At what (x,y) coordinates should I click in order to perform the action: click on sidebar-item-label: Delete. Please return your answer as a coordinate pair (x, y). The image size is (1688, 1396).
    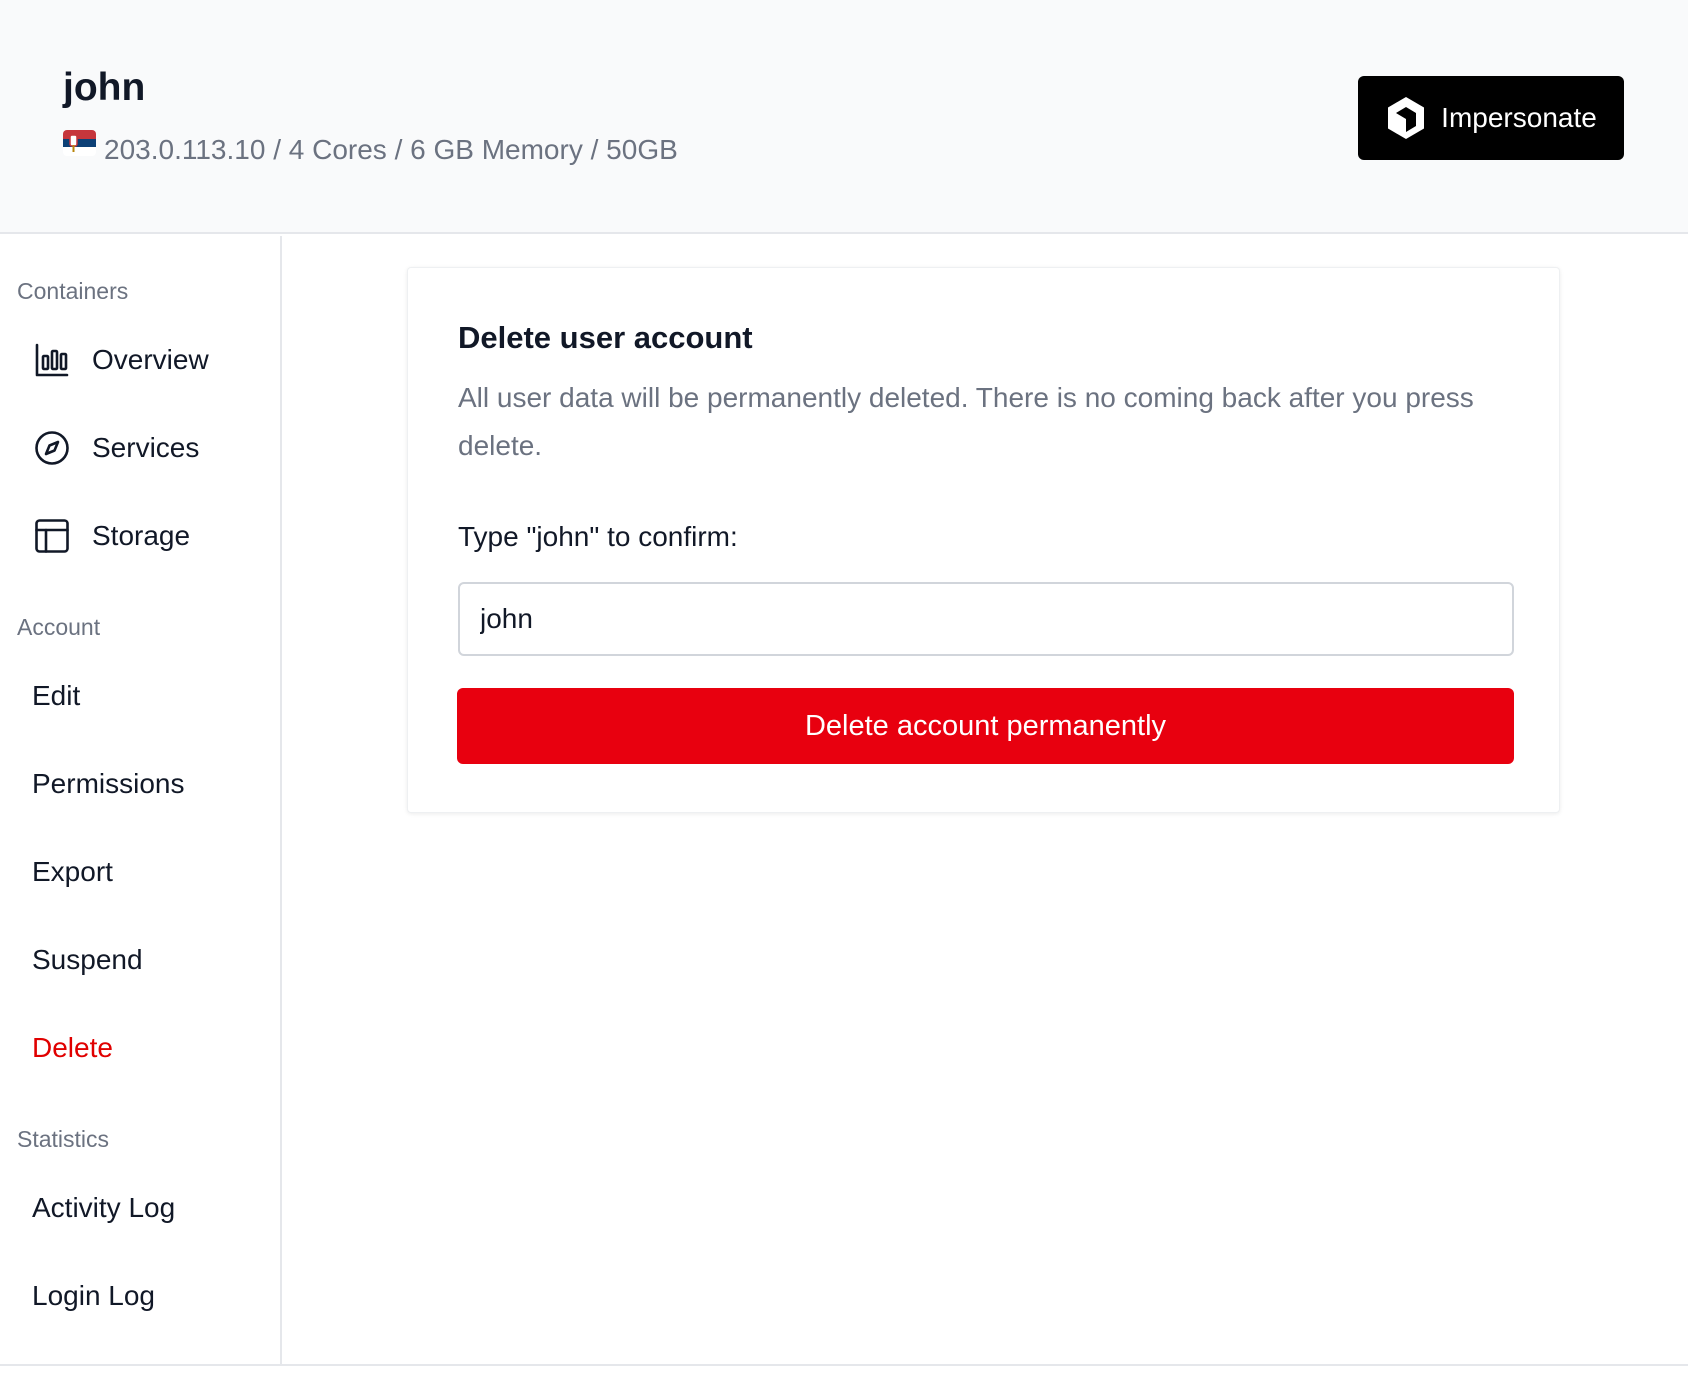
    Looking at the image, I should click on (72, 1047).